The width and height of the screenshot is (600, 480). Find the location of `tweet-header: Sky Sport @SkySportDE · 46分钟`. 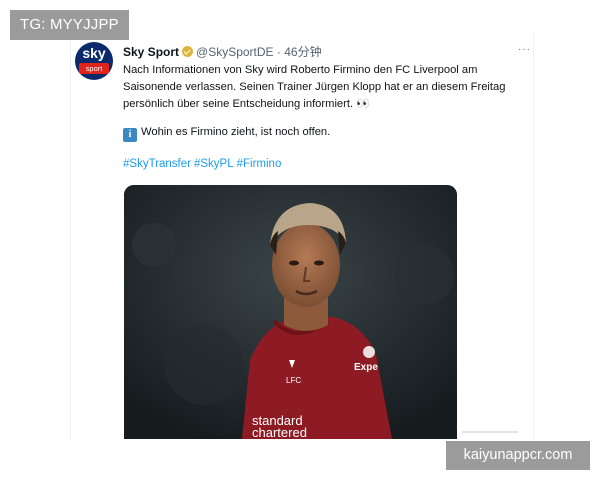

tweet-header: Sky Sport @SkySportDE · 46分钟 is located at coordinates (222, 51).